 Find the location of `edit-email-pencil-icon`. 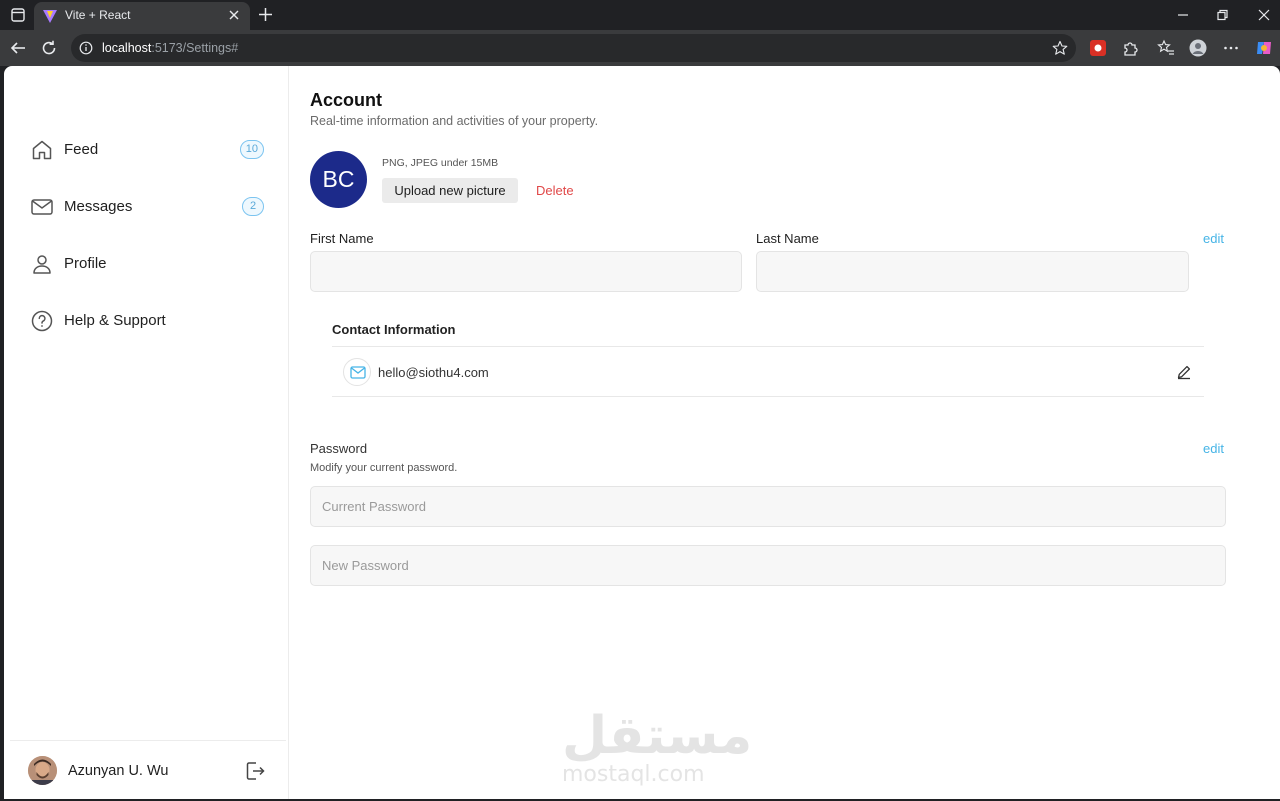

edit-email-pencil-icon is located at coordinates (1184, 372).